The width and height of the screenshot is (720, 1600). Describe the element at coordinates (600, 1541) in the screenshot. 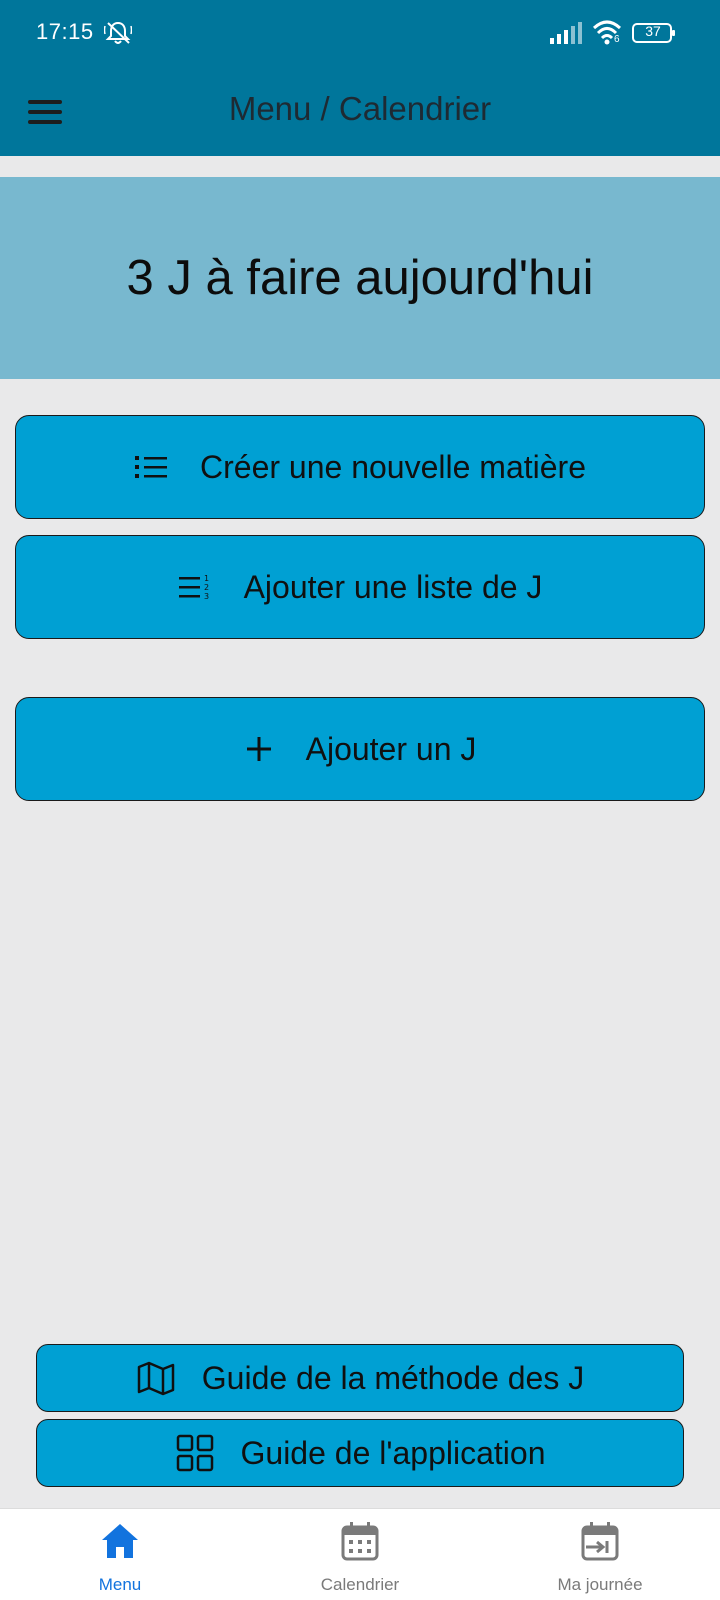

I see `calendar-arrow-icon` at that location.